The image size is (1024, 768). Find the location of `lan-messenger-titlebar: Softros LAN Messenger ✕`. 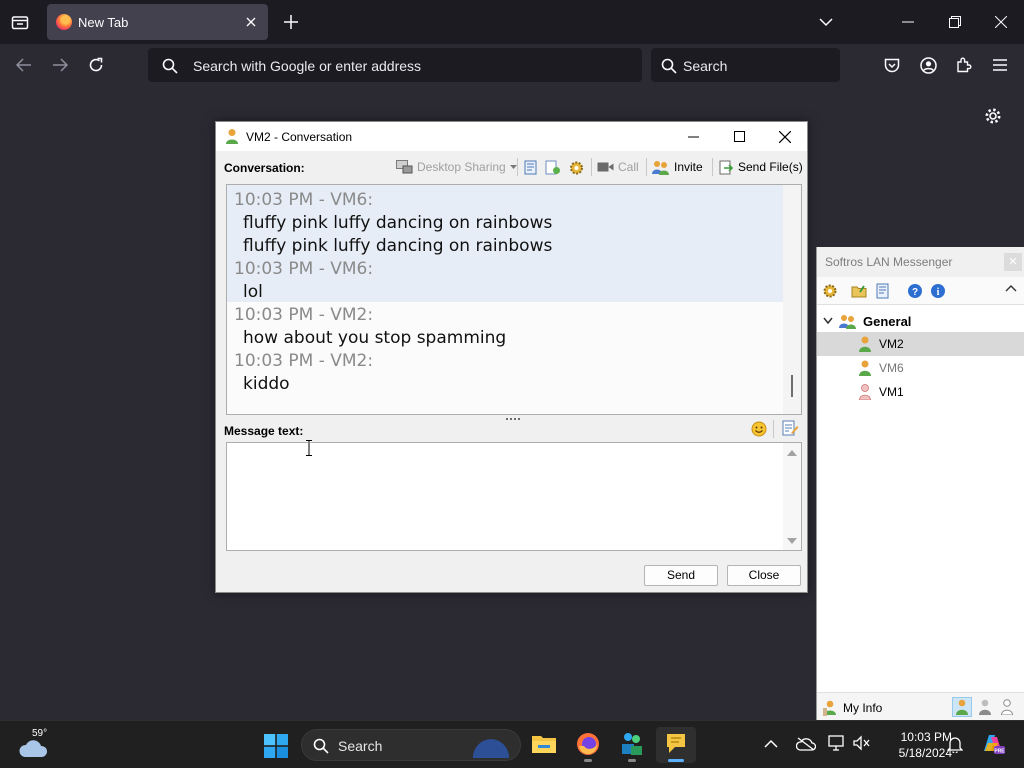

lan-messenger-titlebar: Softros LAN Messenger ✕ is located at coordinates (920, 262).